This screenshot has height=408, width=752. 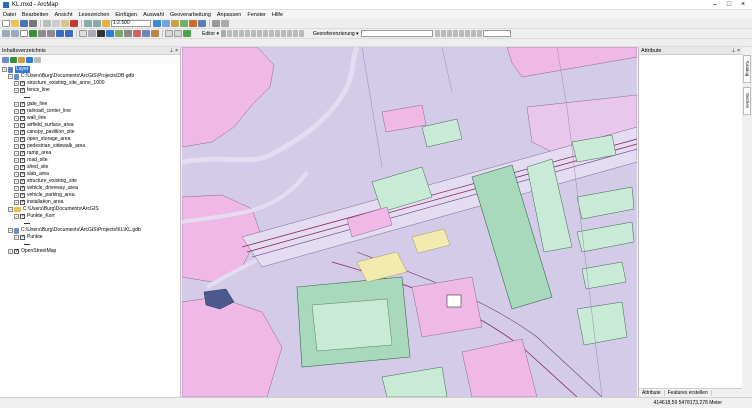 What do you see at coordinates (735, 51) in the screenshot?
I see `attributes-pin-close-icon: ⊥ ×` at bounding box center [735, 51].